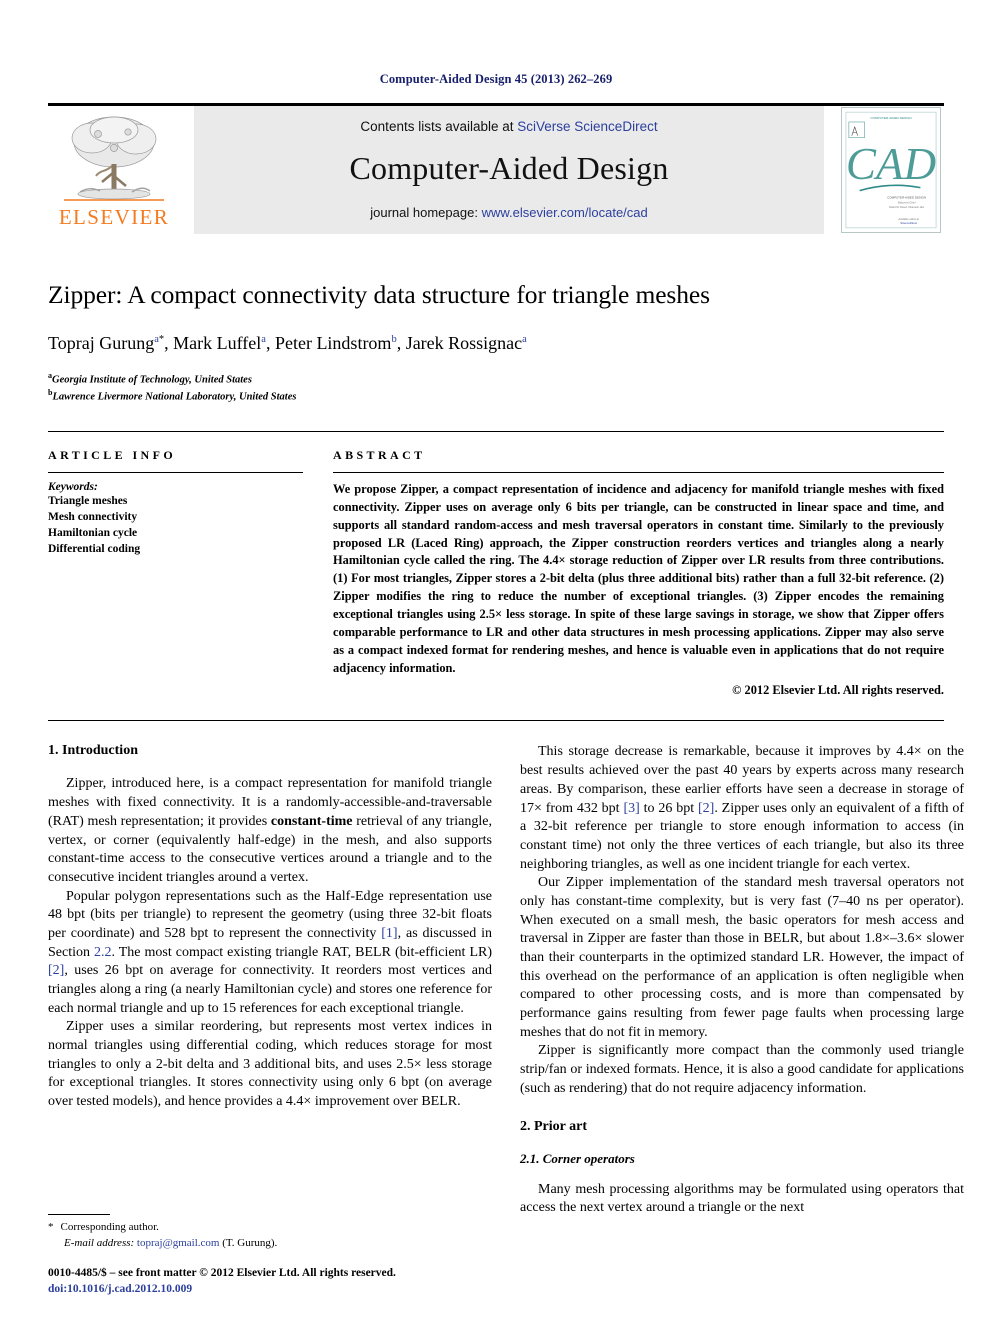 This screenshot has height=1323, width=992. What do you see at coordinates (496, 79) in the screenshot?
I see `running-head: Computer-Aided Design 45 (2013) 262–269` at bounding box center [496, 79].